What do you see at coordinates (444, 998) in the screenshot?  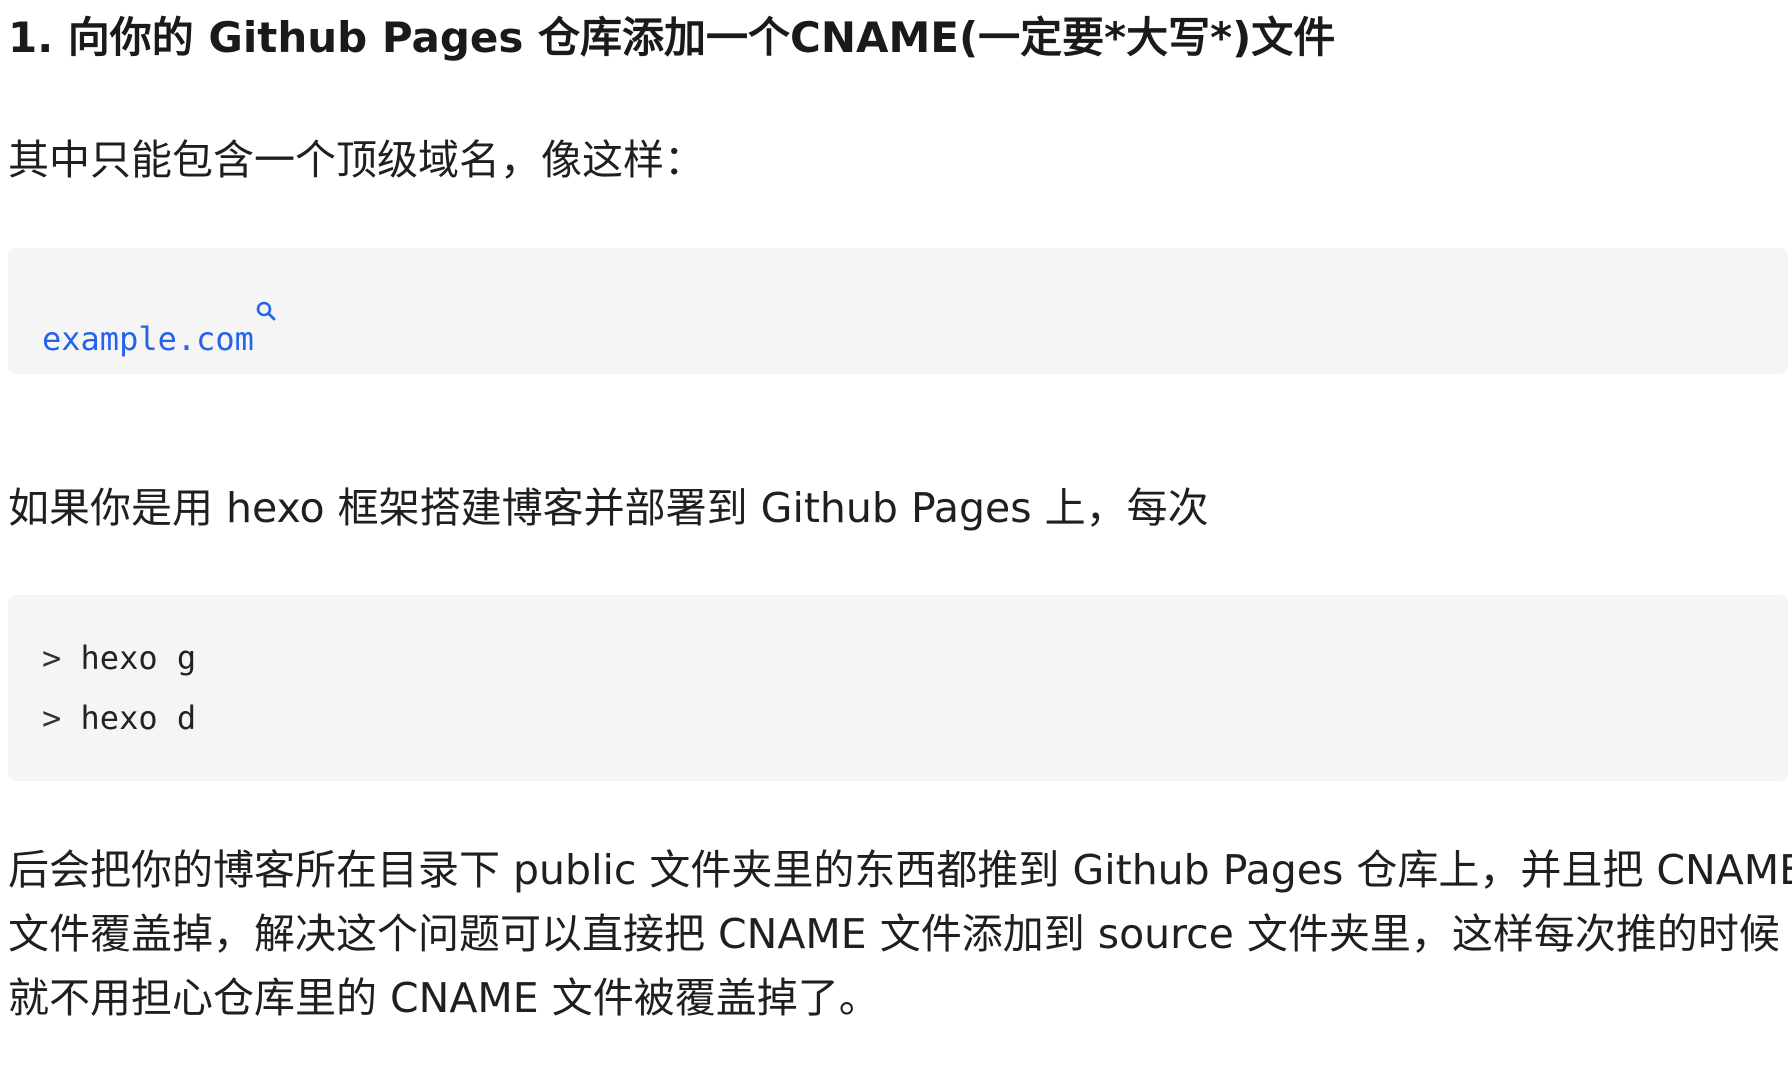 I see `paragraph-line: 就不用担心仓库里的 CNAME 文件被覆盖掉了。` at bounding box center [444, 998].